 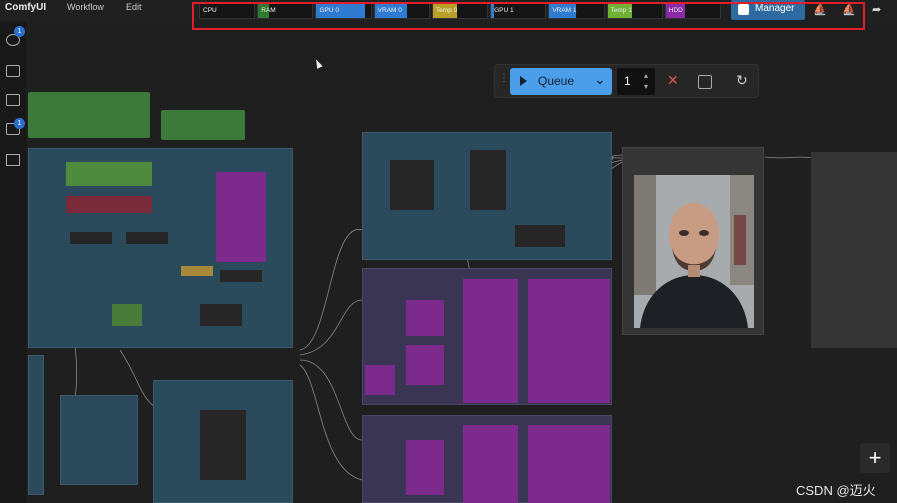 What do you see at coordinates (600, 79) in the screenshot?
I see `chevron-down-icon: ⌄` at bounding box center [600, 79].